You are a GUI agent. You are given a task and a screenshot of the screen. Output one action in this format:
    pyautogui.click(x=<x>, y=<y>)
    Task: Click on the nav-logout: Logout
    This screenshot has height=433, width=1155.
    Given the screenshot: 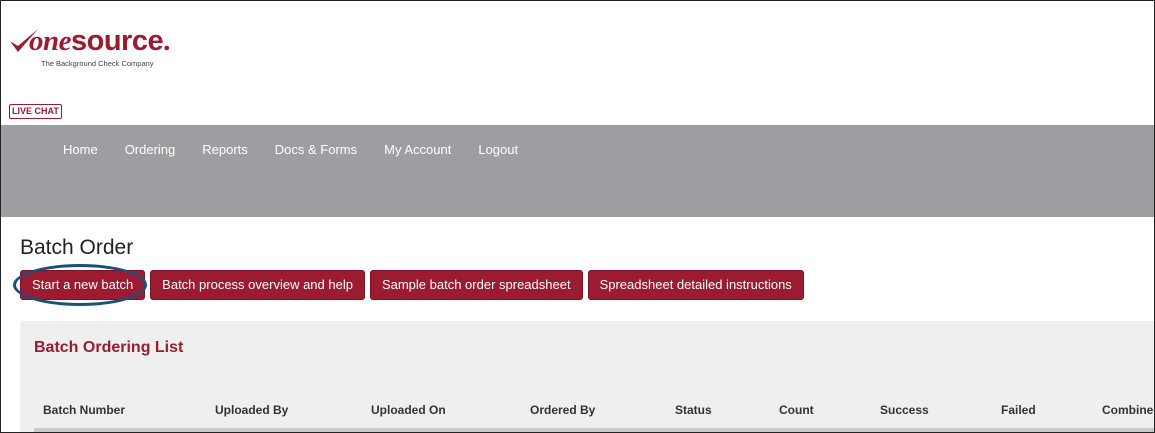 What is the action you would take?
    pyautogui.click(x=498, y=149)
    